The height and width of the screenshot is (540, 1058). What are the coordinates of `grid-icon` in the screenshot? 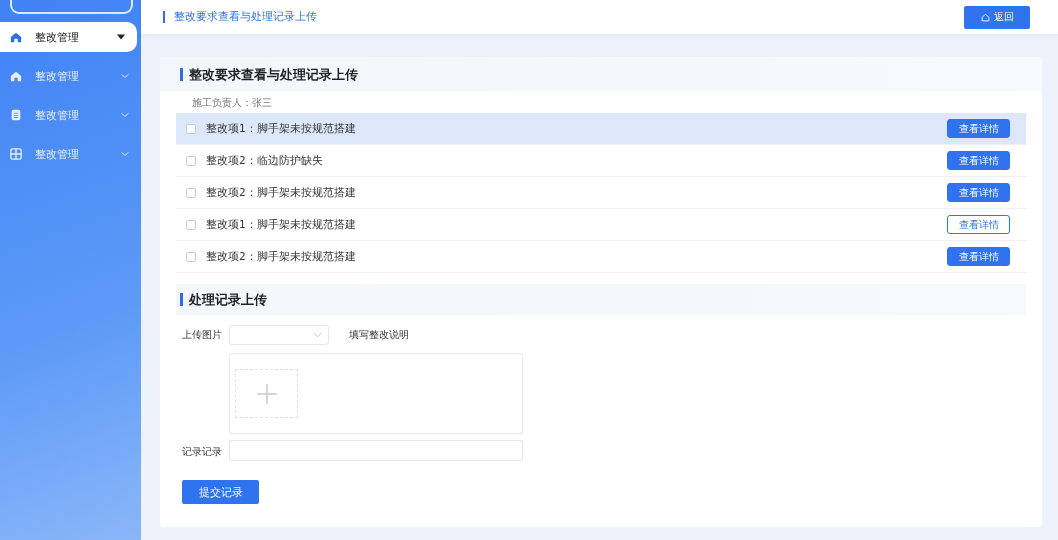 It's located at (16, 154).